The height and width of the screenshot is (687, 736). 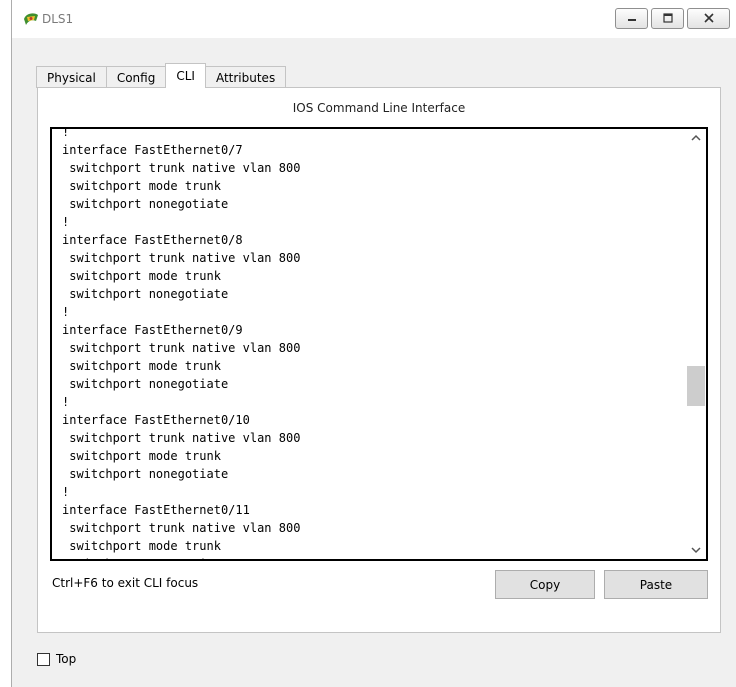 I want to click on top-checkbox, so click(x=43, y=659).